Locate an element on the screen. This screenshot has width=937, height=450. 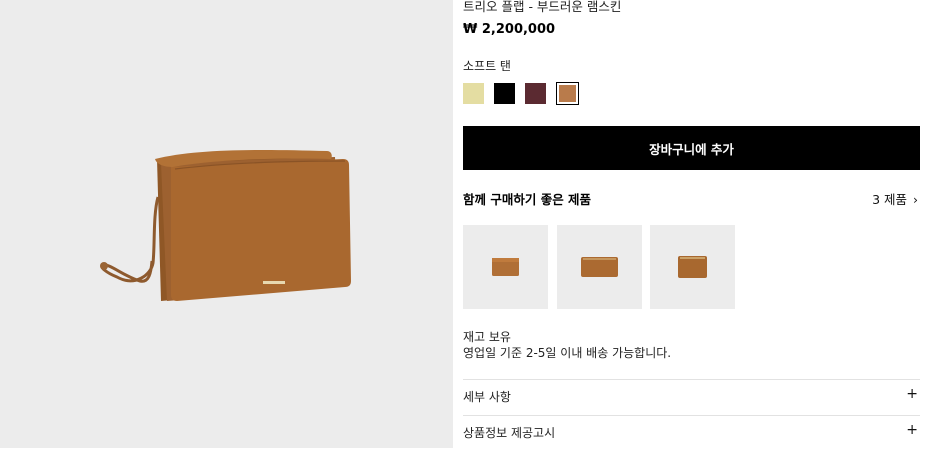
recommend-count: 3 제품 is located at coordinates (889, 199).